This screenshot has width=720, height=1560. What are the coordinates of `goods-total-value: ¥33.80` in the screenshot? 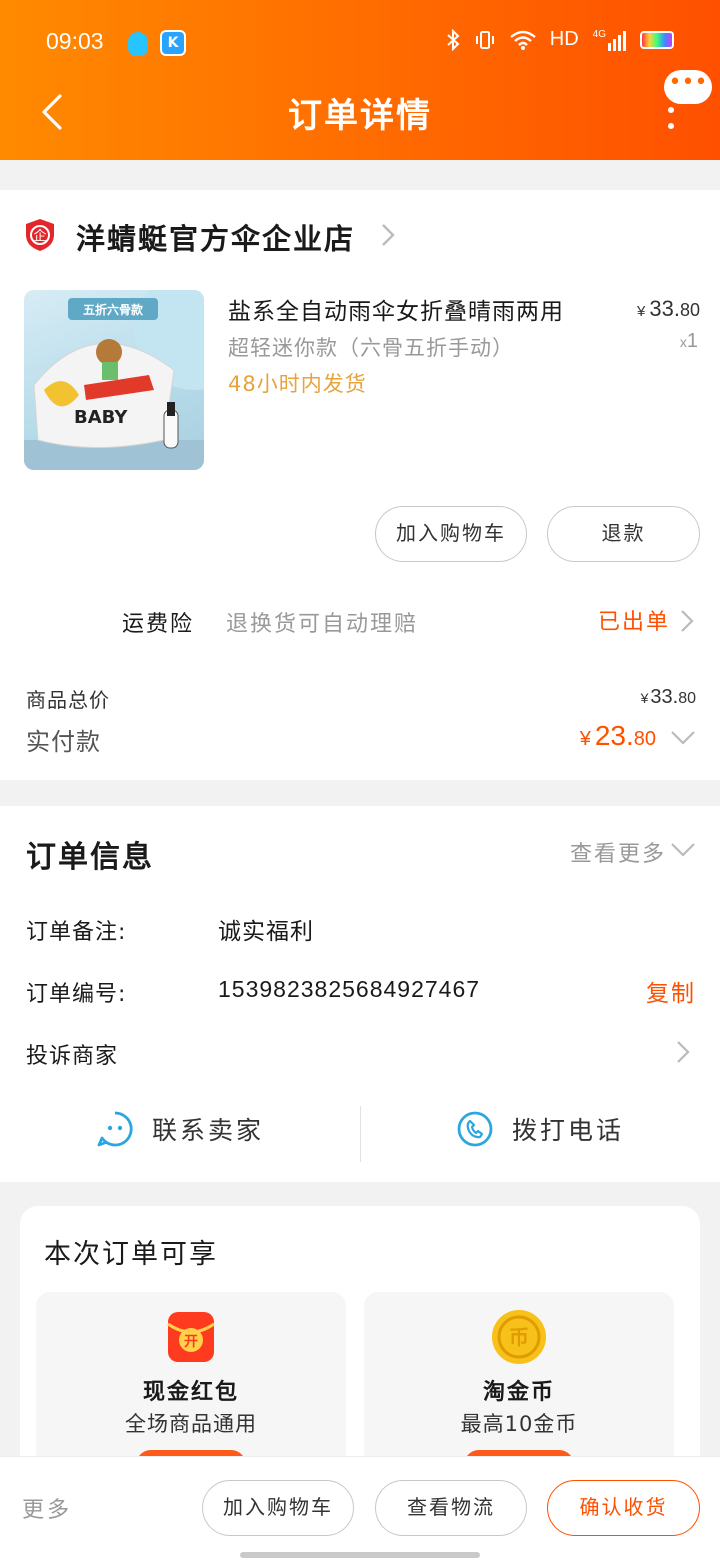 It's located at (668, 697).